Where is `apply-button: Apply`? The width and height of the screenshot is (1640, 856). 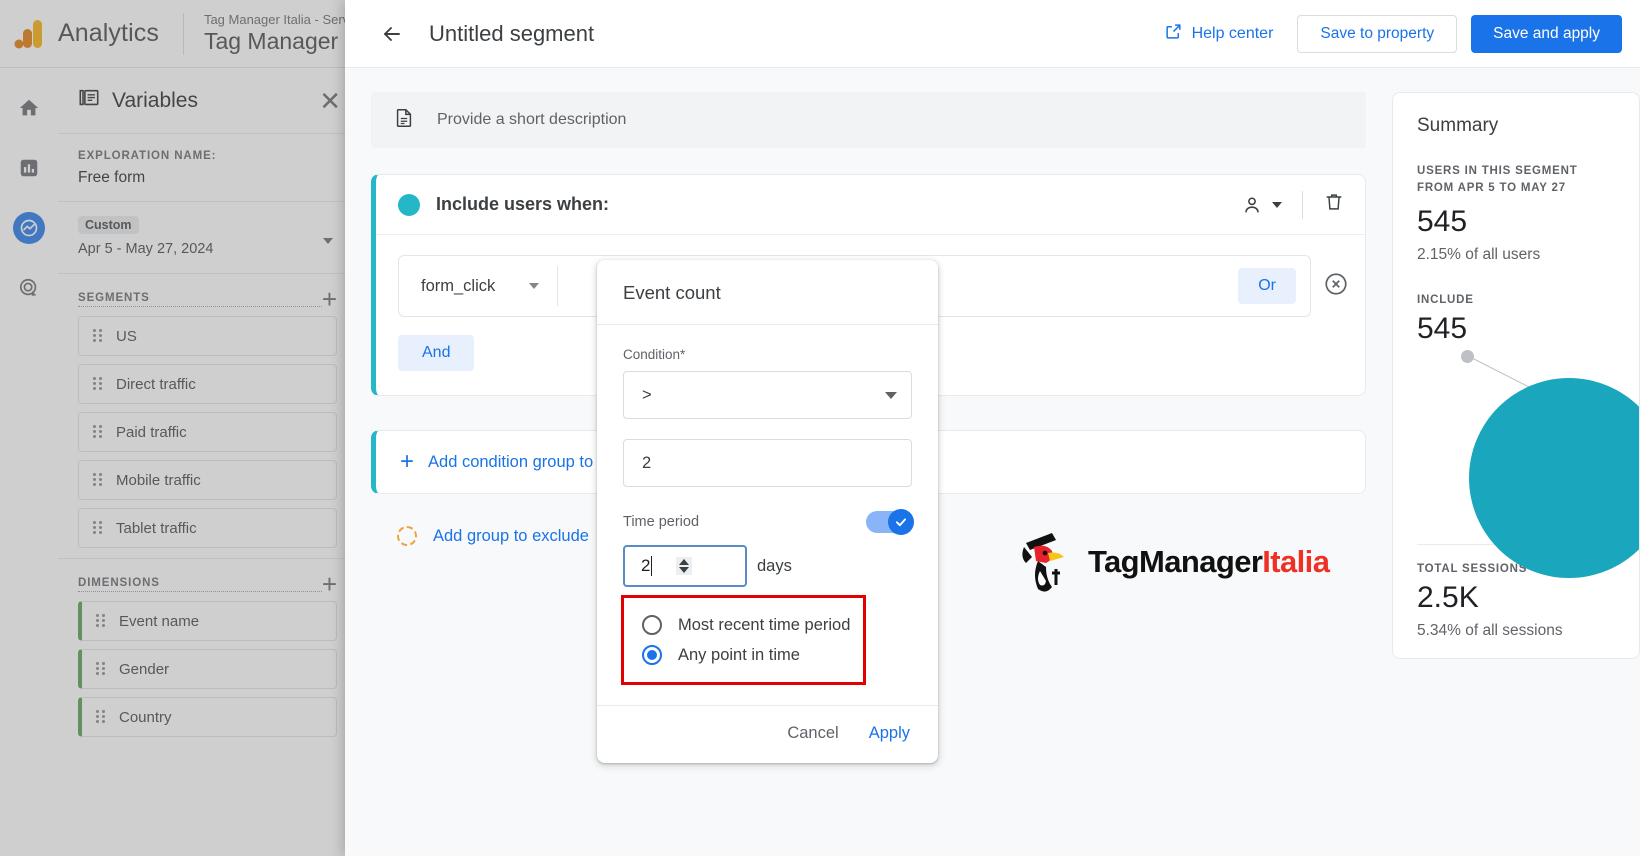
apply-button: Apply is located at coordinates (889, 733).